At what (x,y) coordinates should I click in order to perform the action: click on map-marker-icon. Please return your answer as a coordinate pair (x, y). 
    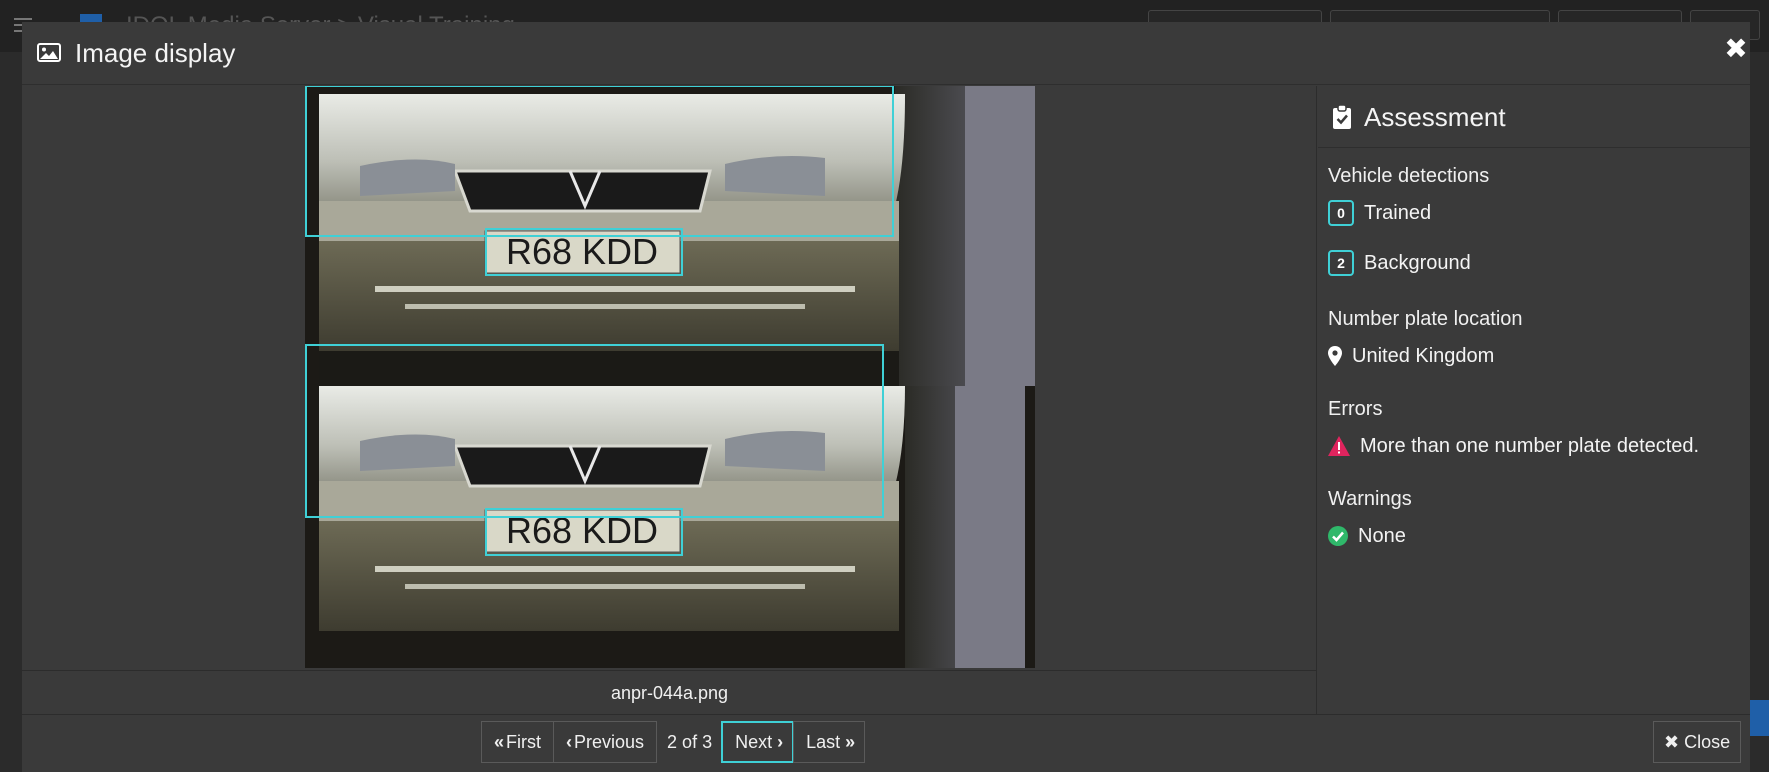
    Looking at the image, I should click on (1335, 356).